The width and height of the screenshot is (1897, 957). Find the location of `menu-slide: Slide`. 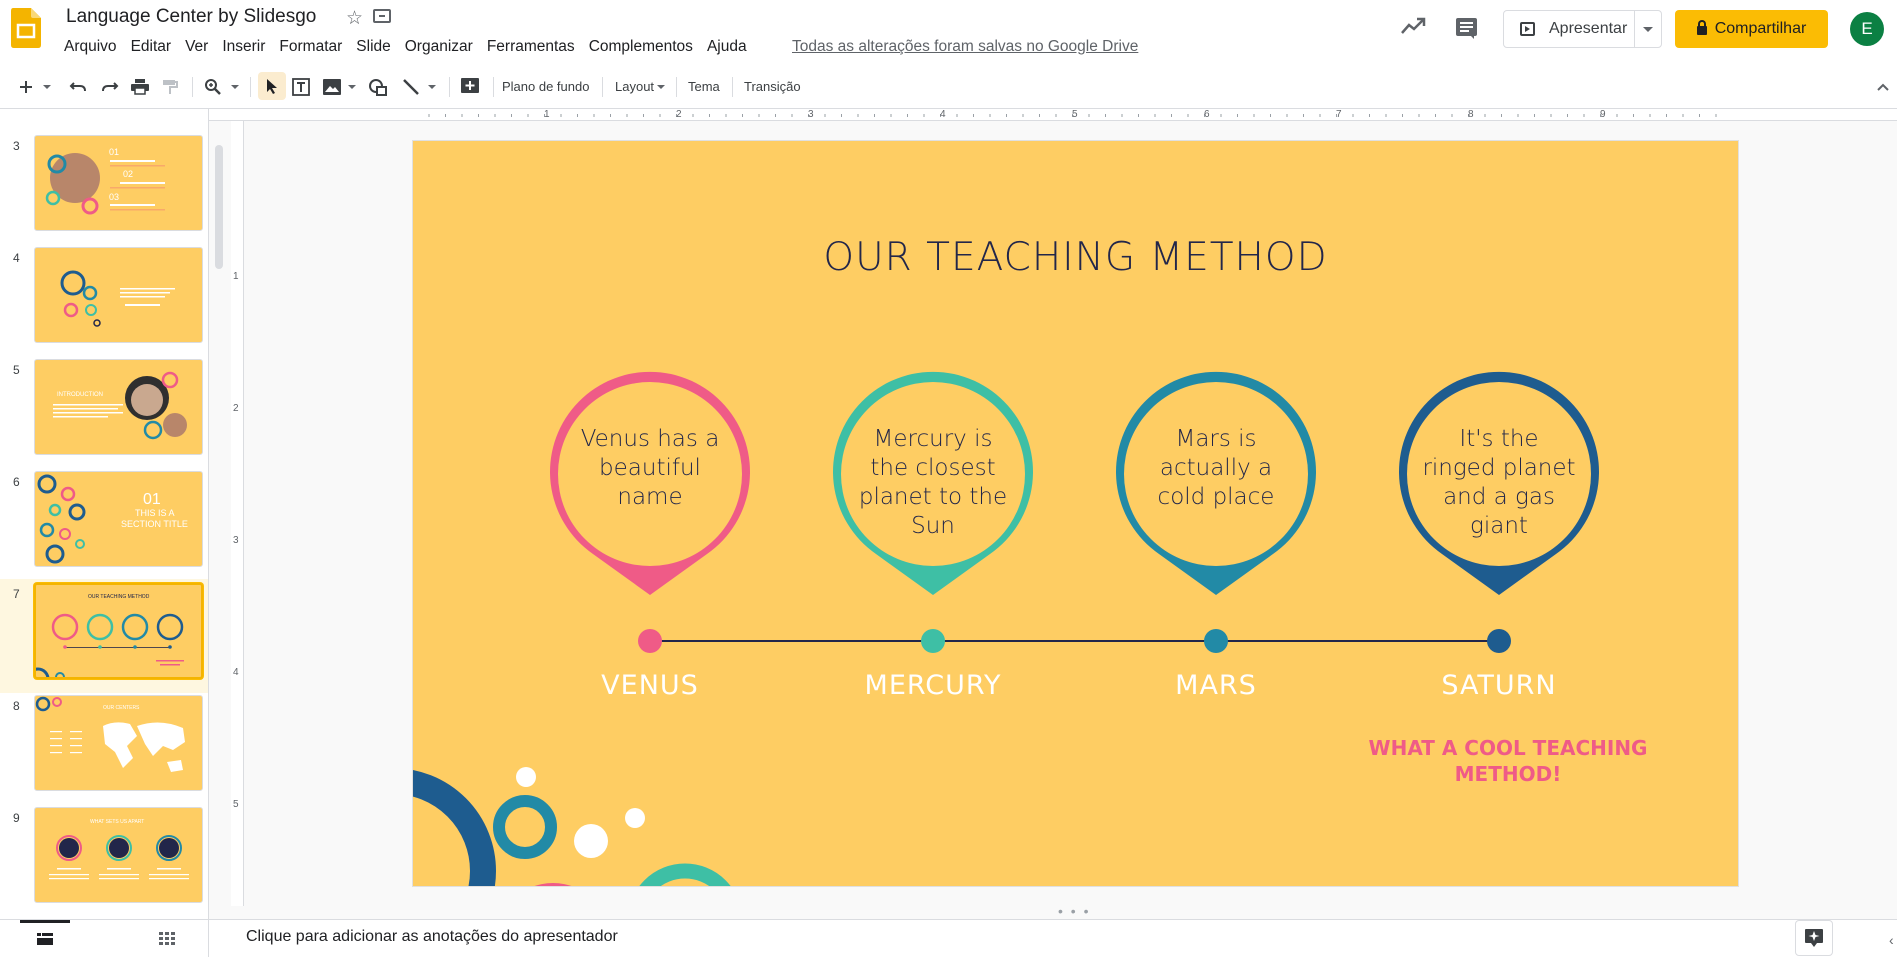

menu-slide: Slide is located at coordinates (373, 47).